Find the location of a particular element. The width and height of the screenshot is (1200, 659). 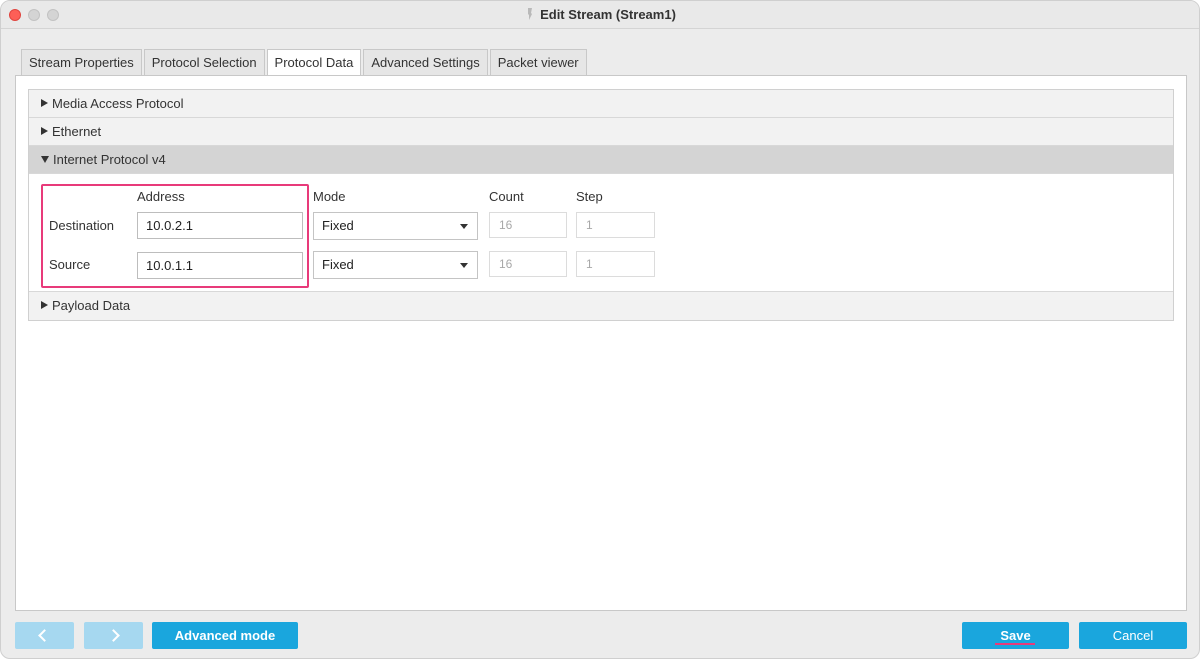

save-button-label: Save is located at coordinates (1015, 635).